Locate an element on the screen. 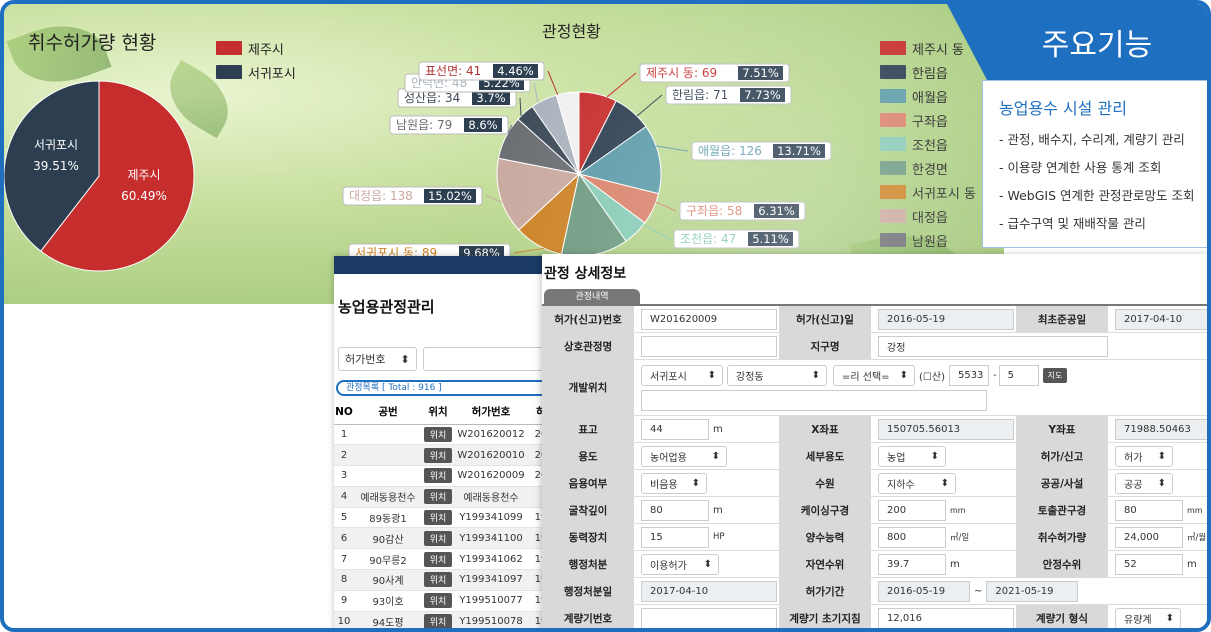 This screenshot has height=632, width=1211. intake-field: 24,000 is located at coordinates (1149, 537).